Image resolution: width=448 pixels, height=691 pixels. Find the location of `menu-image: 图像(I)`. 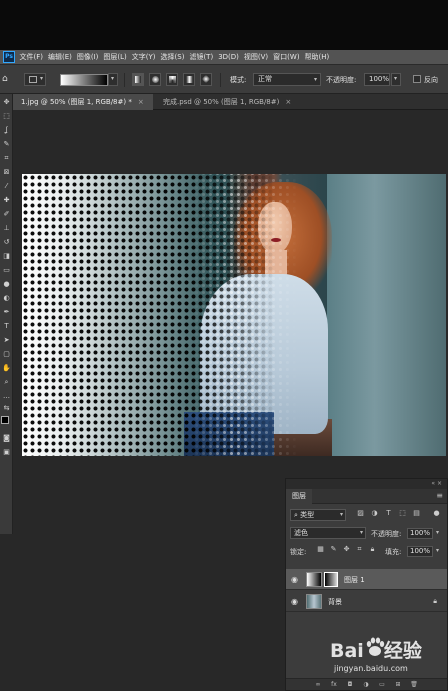

menu-image: 图像(I) is located at coordinates (87, 57).